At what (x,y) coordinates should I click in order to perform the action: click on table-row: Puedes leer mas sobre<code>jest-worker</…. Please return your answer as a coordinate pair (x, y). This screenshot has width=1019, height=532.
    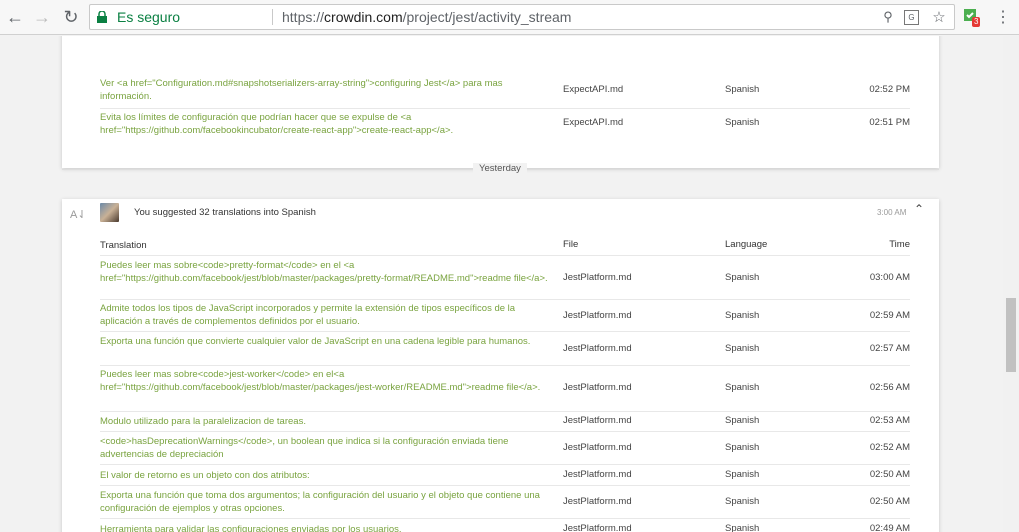
    Looking at the image, I should click on (505, 388).